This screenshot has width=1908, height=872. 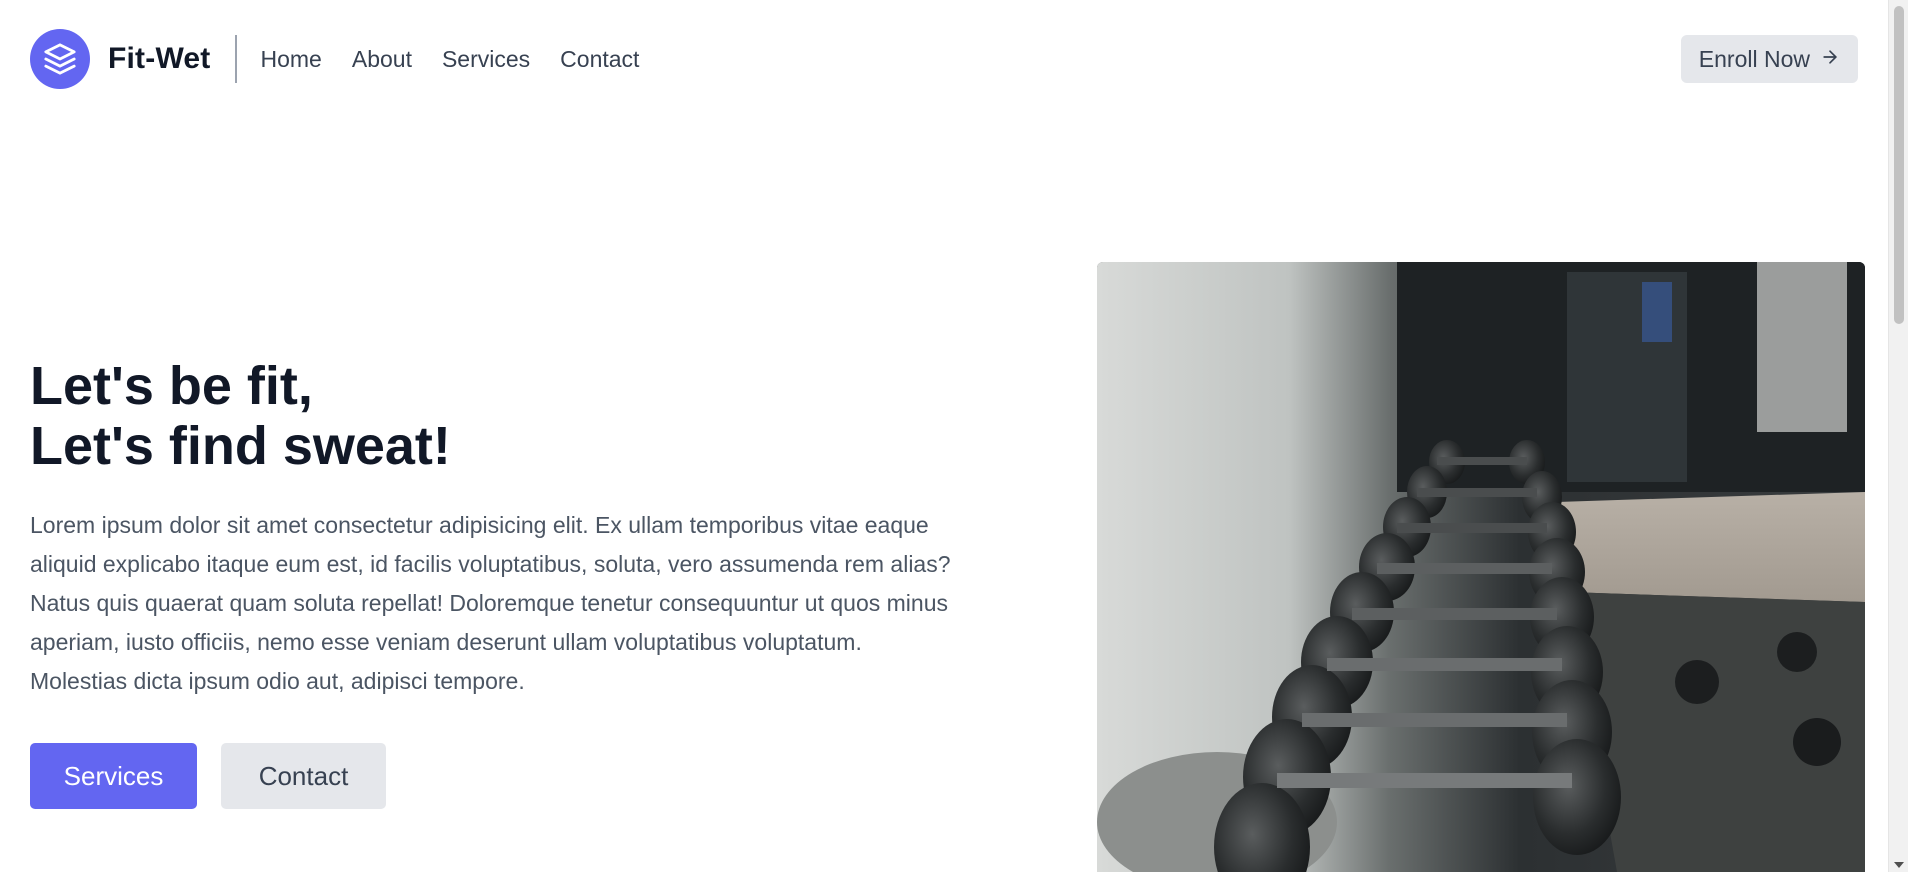 I want to click on main-nav: Home About Services Contact, so click(x=450, y=59).